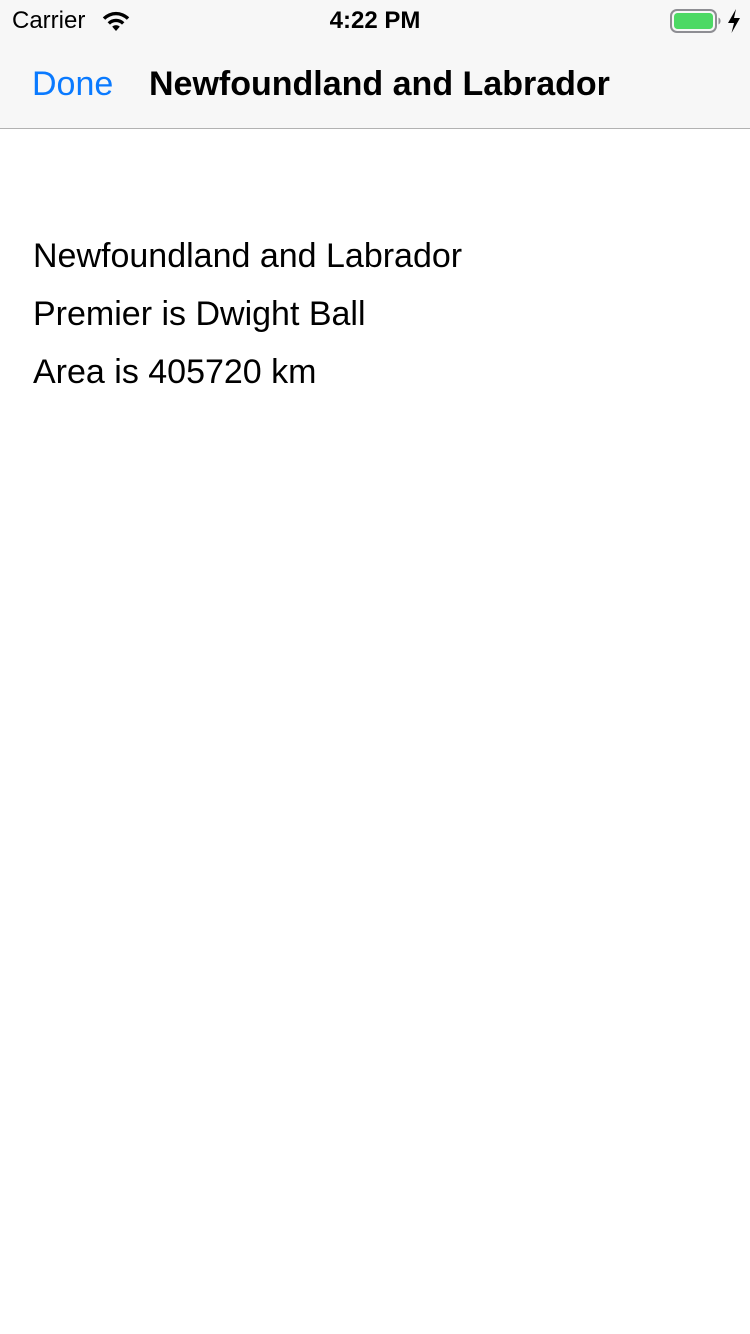 The width and height of the screenshot is (750, 1334). Describe the element at coordinates (175, 372) in the screenshot. I see `area-text: Area is 405720 km` at that location.